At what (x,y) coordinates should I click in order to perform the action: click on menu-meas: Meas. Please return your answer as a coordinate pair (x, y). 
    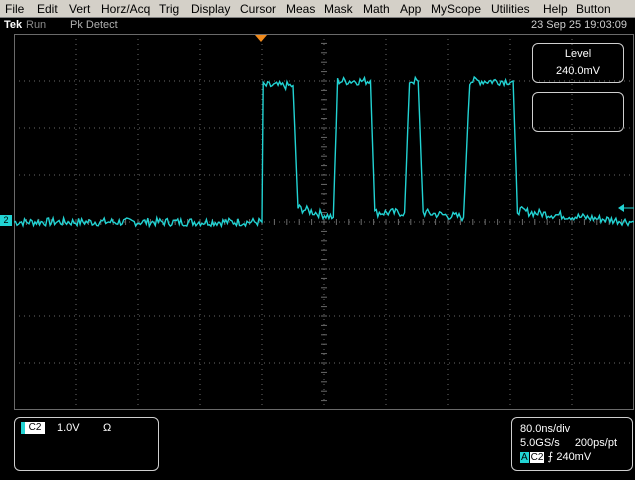
    Looking at the image, I should click on (300, 9).